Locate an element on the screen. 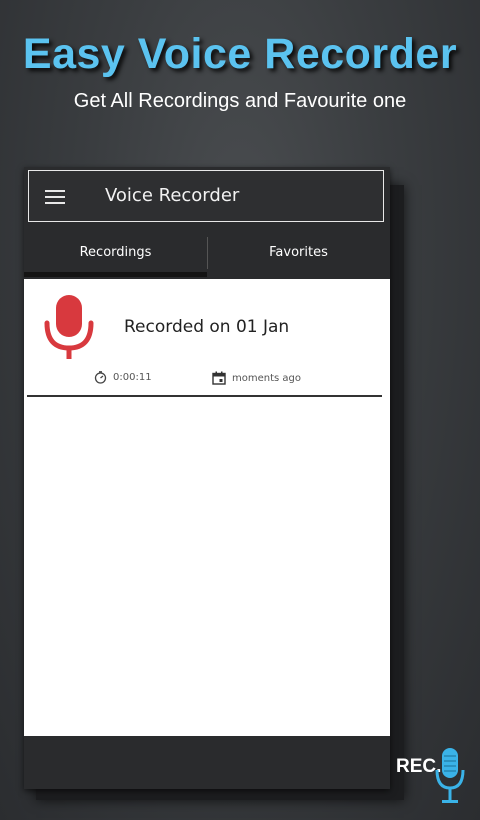 This screenshot has height=820, width=480. microphone-icon is located at coordinates (69, 327).